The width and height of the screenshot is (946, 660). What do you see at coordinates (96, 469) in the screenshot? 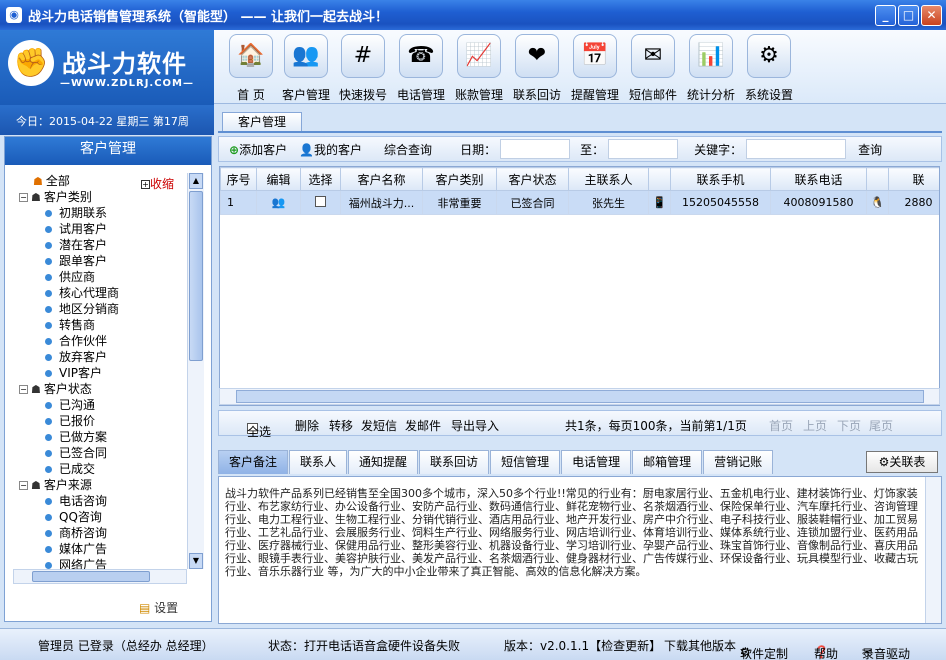
I see `tree-item: 已成交` at bounding box center [96, 469].